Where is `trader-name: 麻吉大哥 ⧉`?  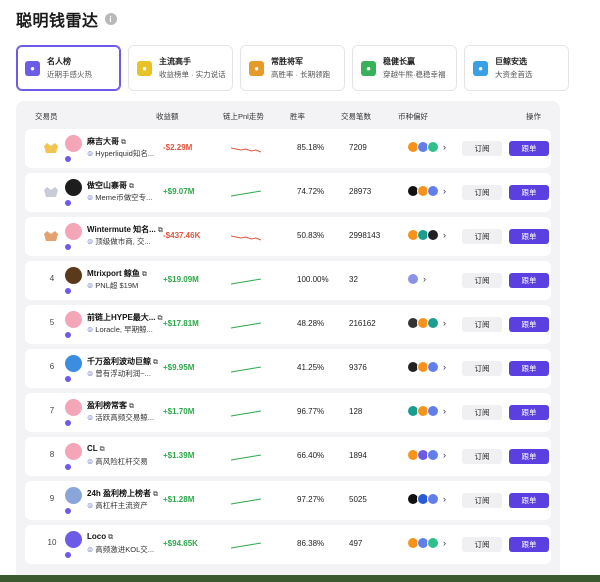 trader-name: 麻吉大哥 ⧉ is located at coordinates (106, 141).